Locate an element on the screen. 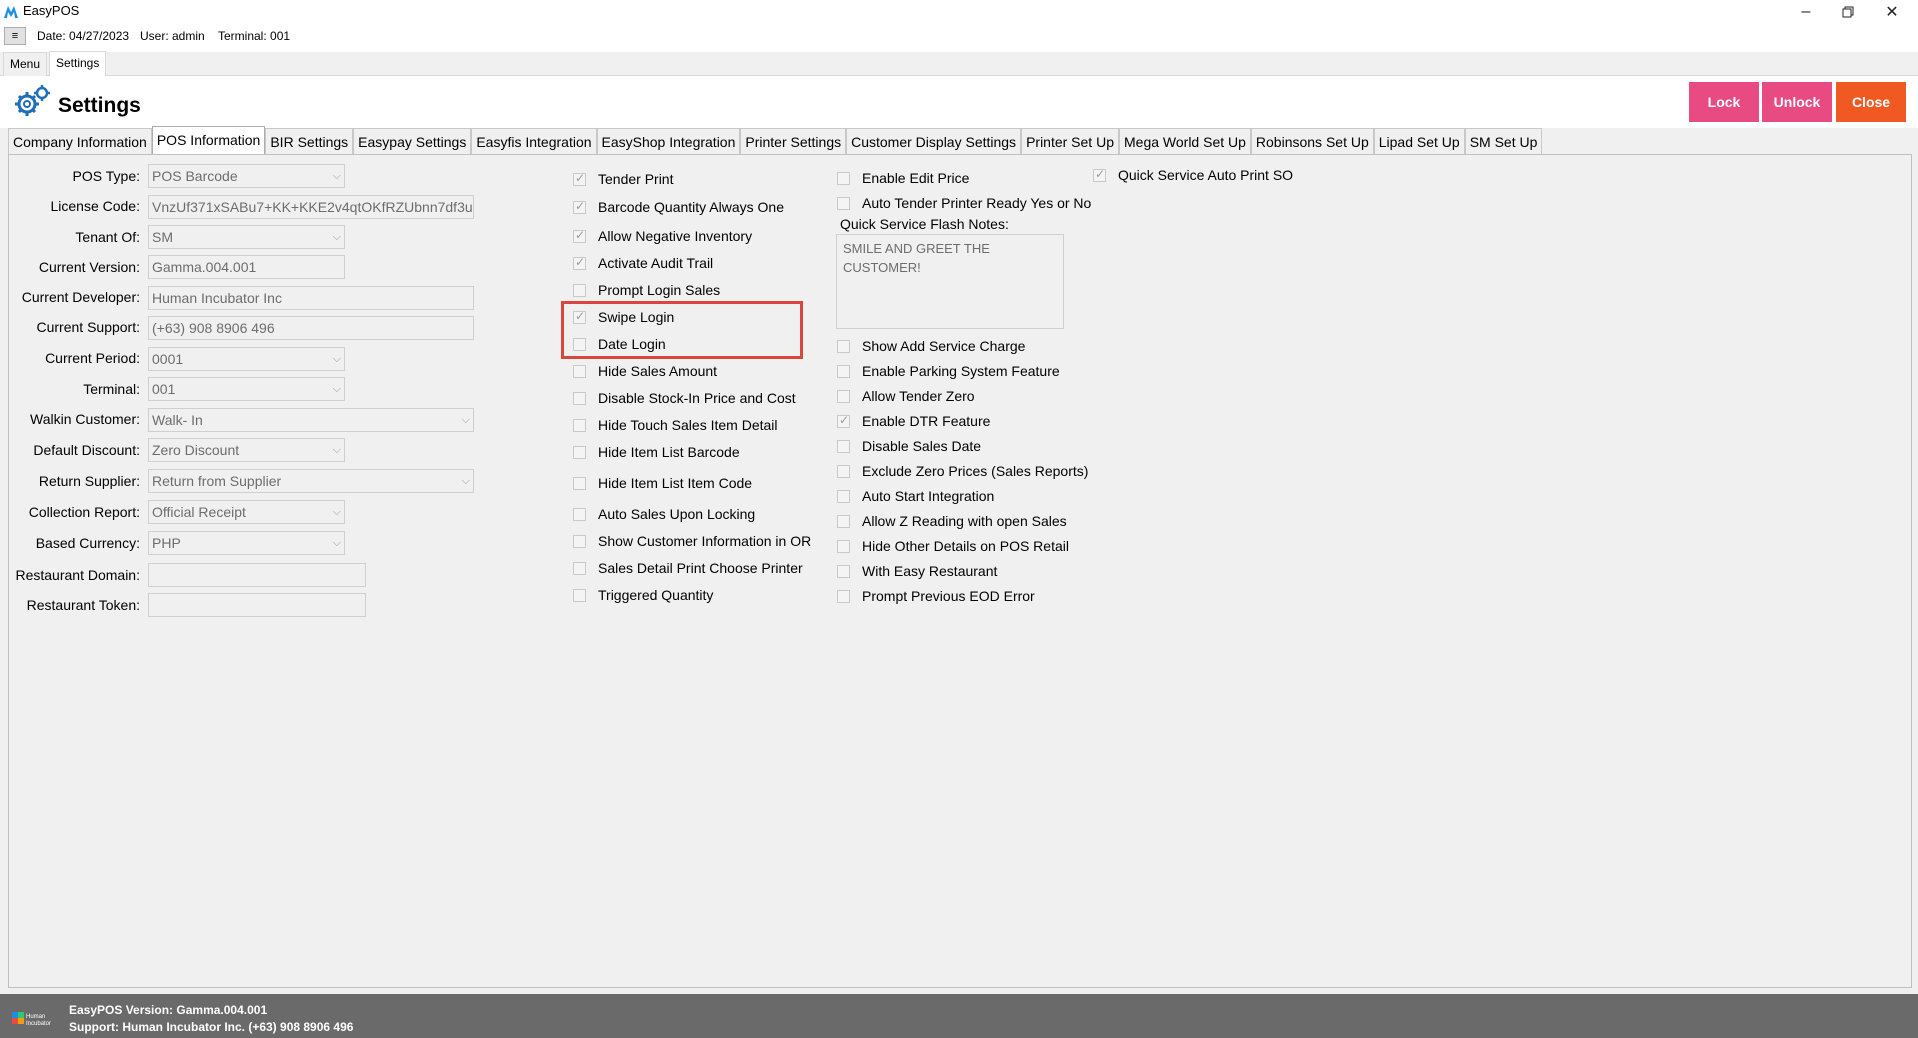 The width and height of the screenshot is (1918, 1038). tab-pos-information: POS Information is located at coordinates (208, 140).